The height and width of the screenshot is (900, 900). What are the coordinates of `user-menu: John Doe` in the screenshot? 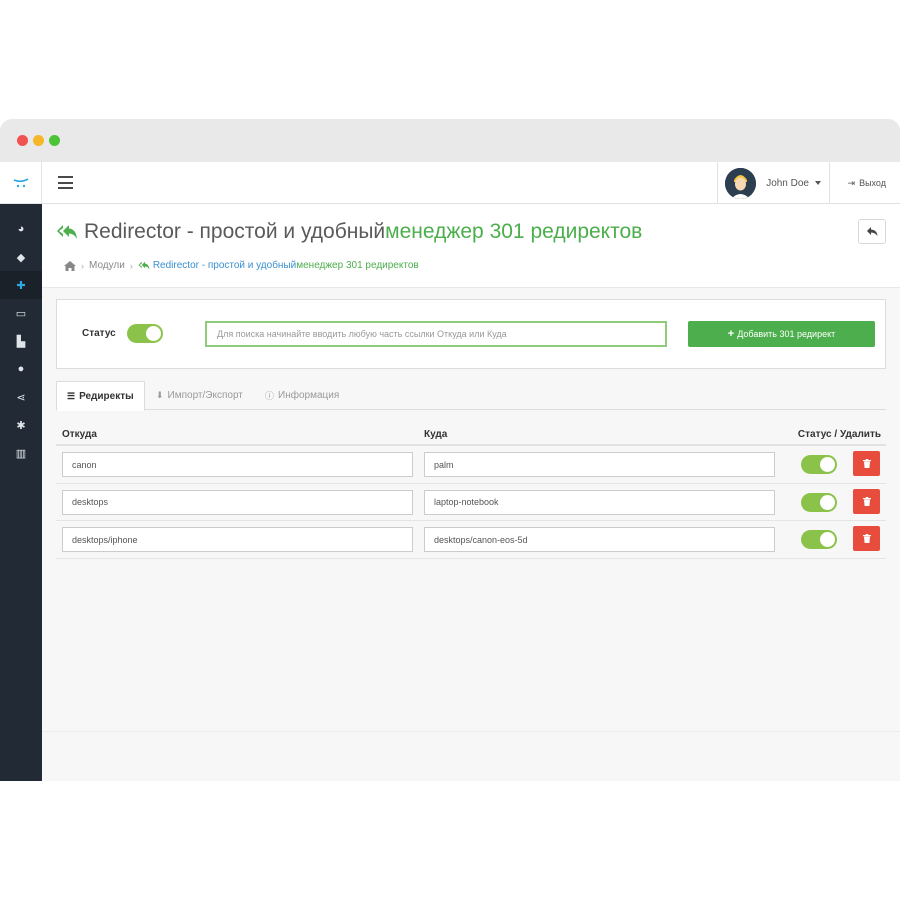 It's located at (773, 183).